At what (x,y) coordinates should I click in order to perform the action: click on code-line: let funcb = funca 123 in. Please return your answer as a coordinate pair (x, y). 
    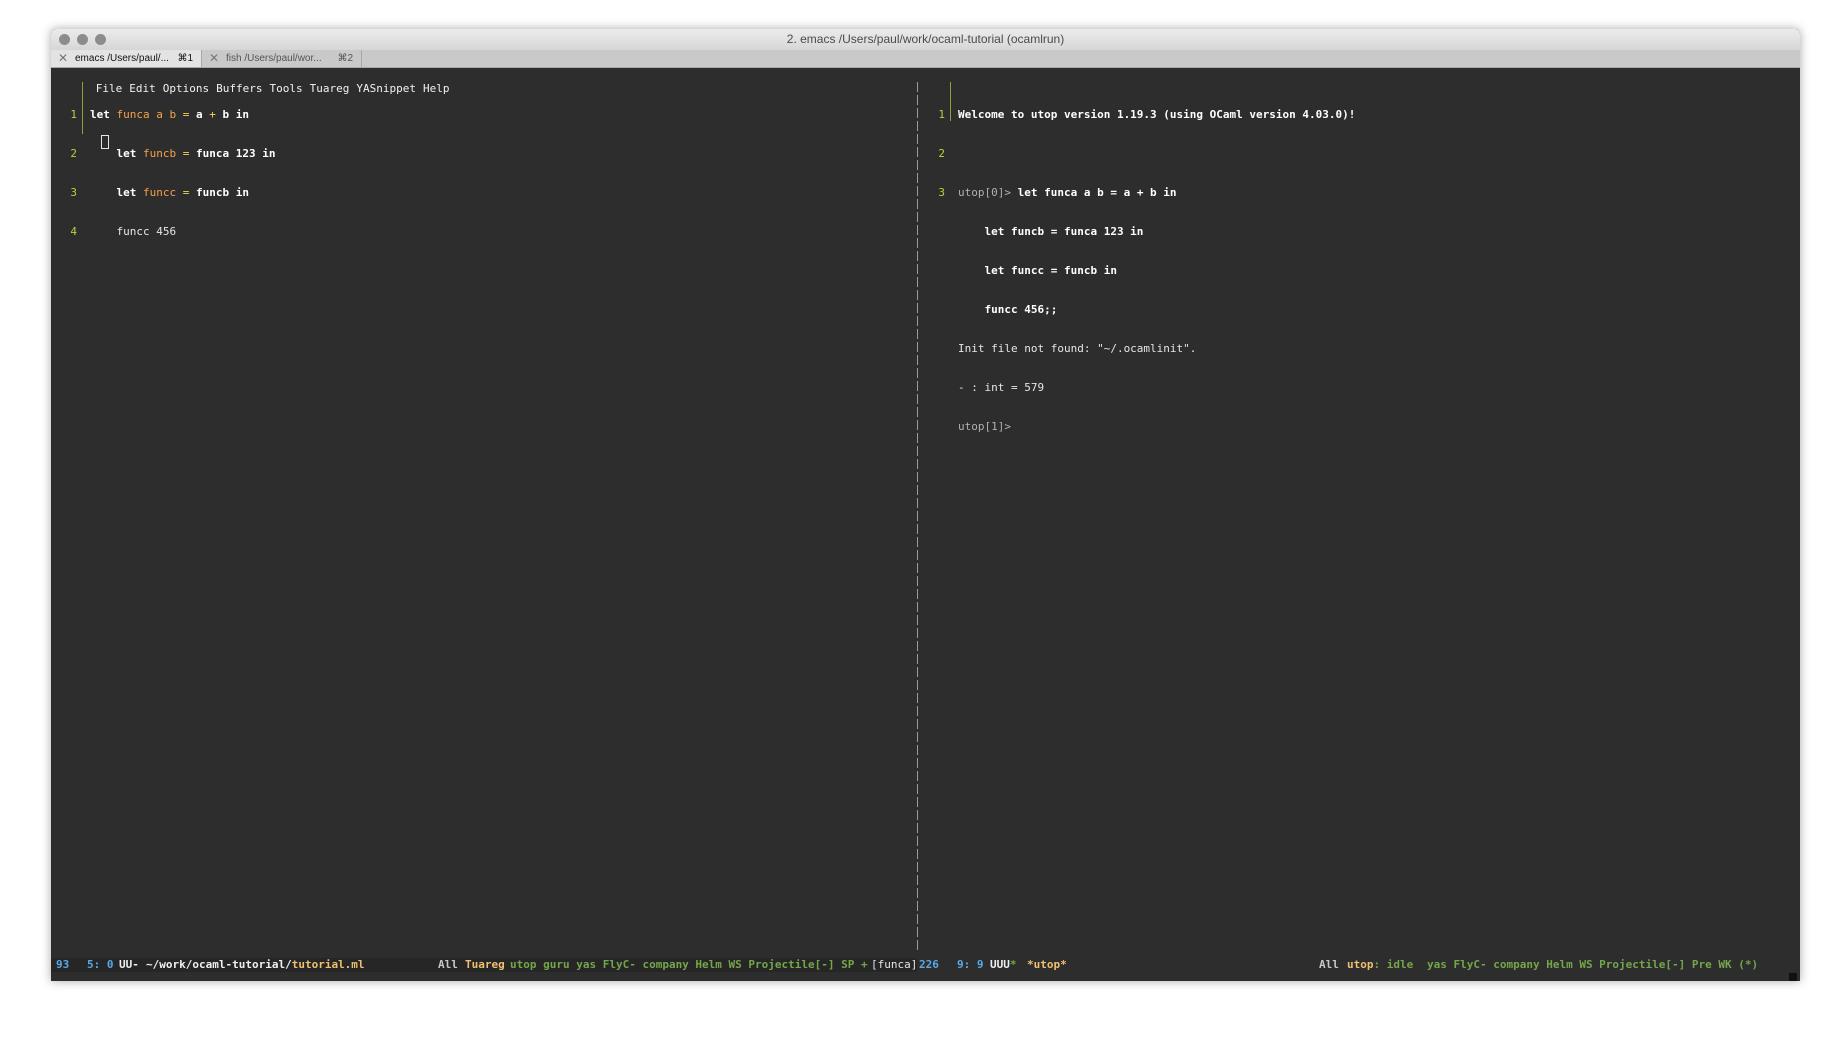
    Looking at the image, I should click on (196, 153).